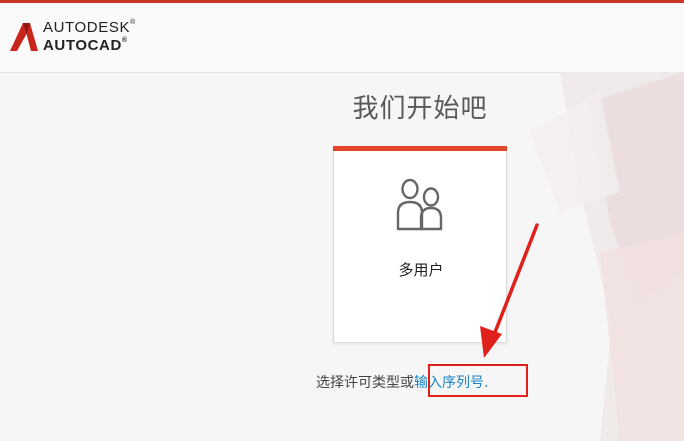  I want to click on registered-mark: ®, so click(133, 22).